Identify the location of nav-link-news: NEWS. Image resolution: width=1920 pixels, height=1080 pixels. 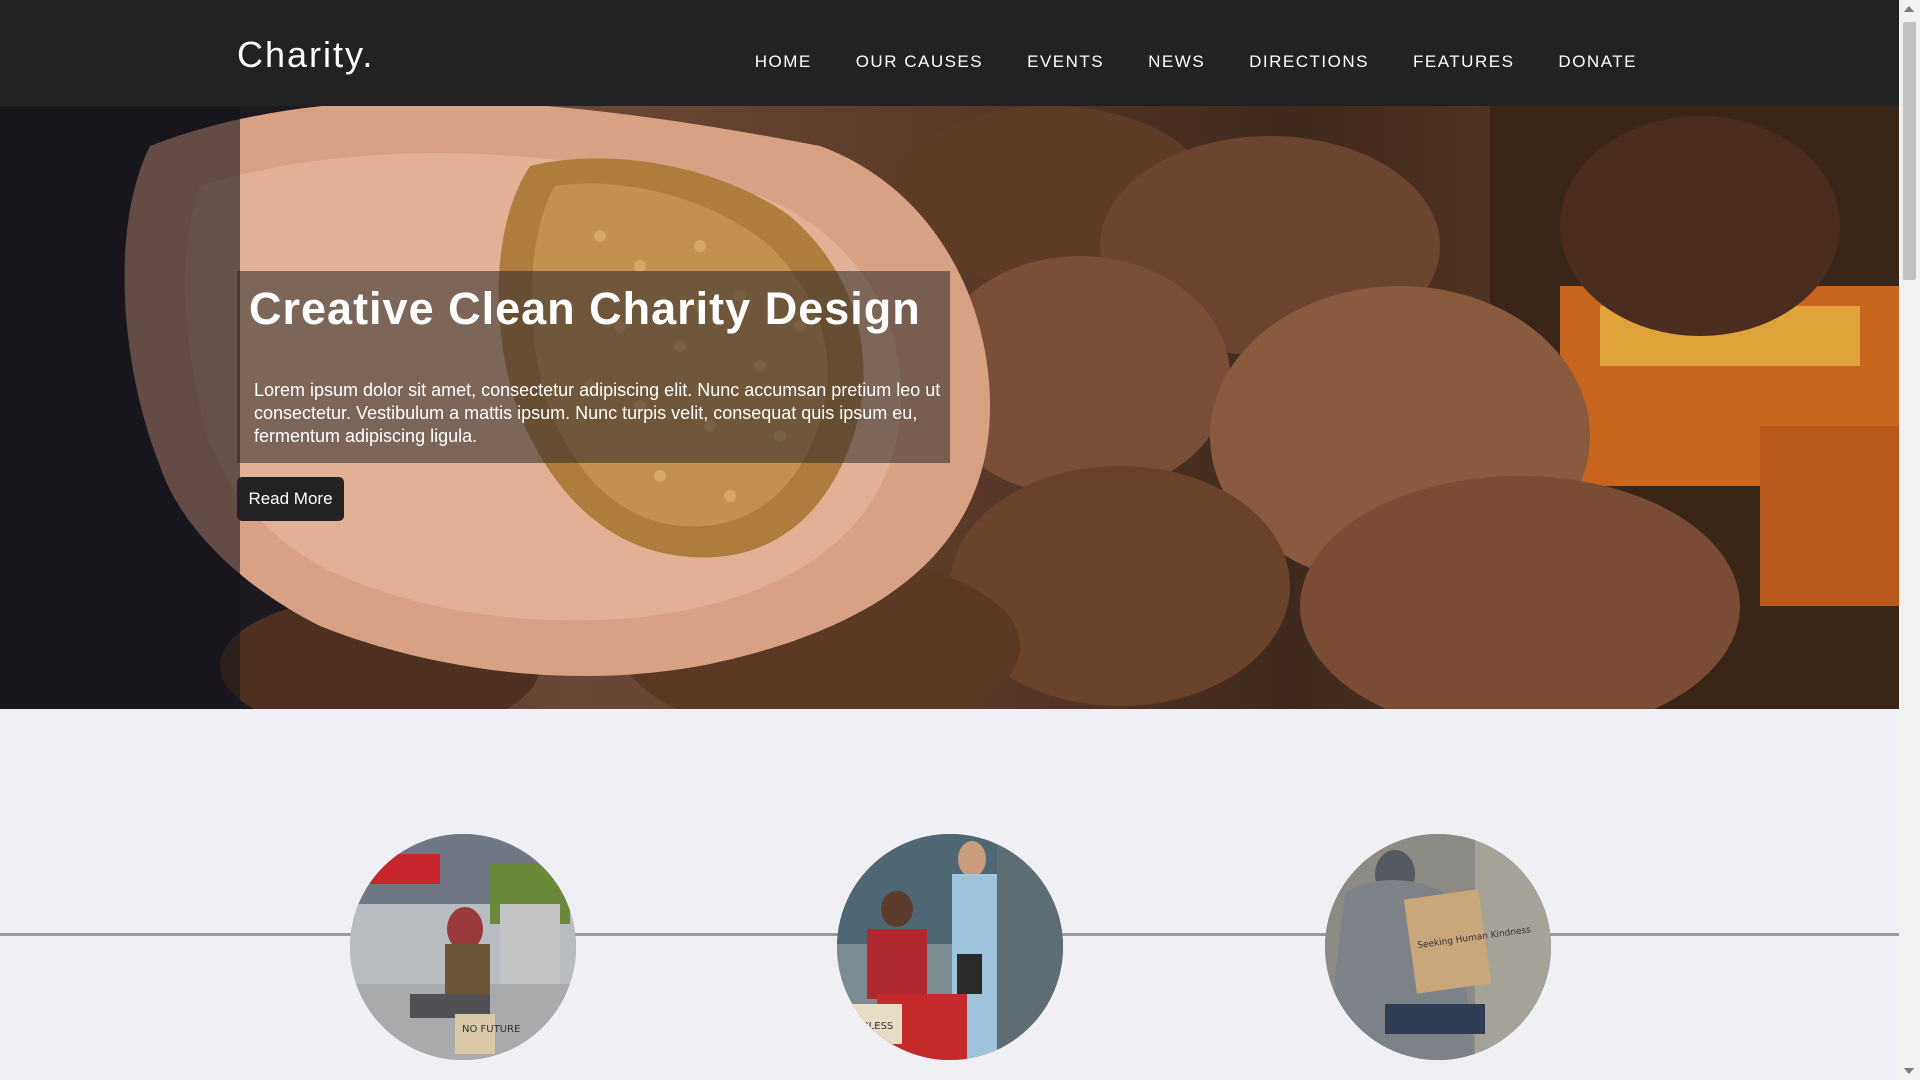
(1176, 62).